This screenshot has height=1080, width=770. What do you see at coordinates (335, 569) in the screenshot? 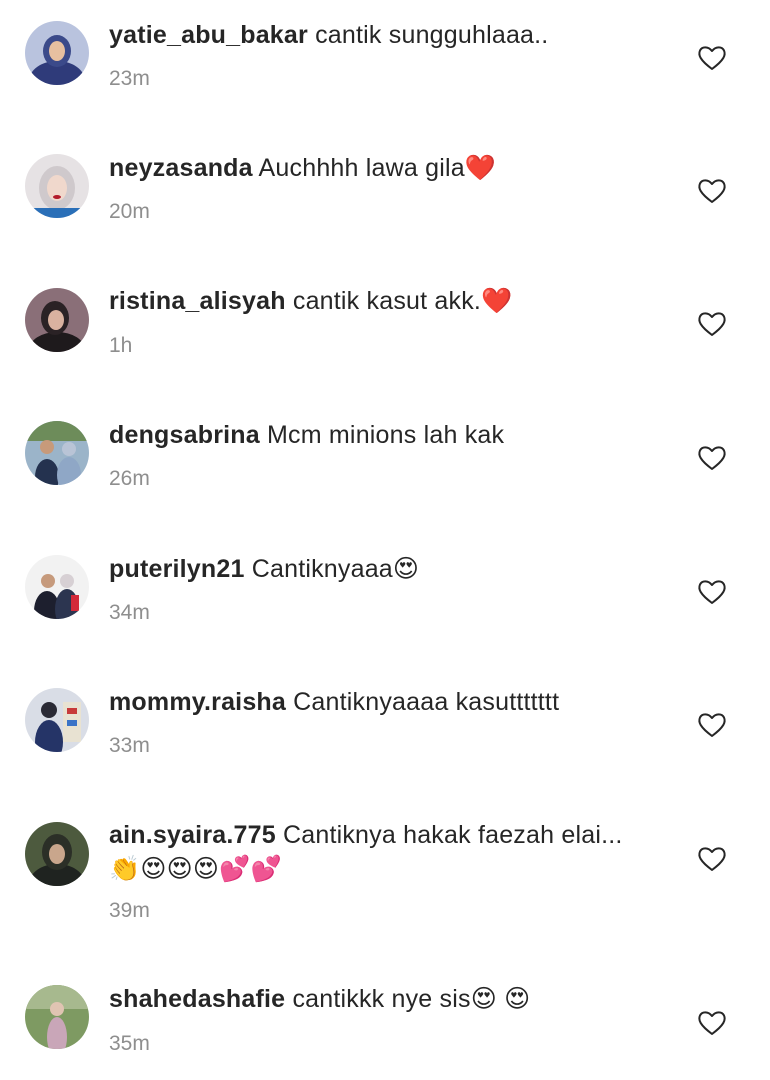
I see `comment-body: Cantiknyaaa😍` at bounding box center [335, 569].